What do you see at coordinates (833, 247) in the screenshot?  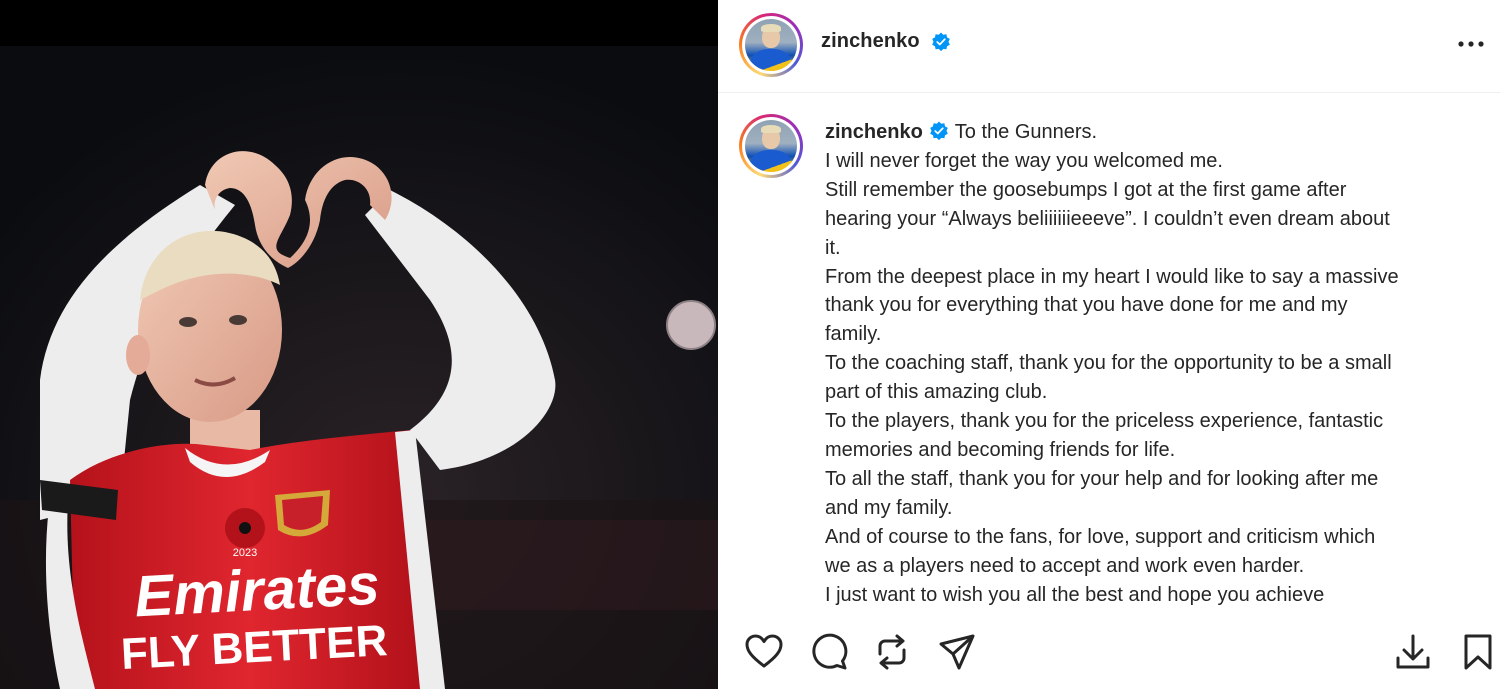 I see `caption-text-line: it.` at bounding box center [833, 247].